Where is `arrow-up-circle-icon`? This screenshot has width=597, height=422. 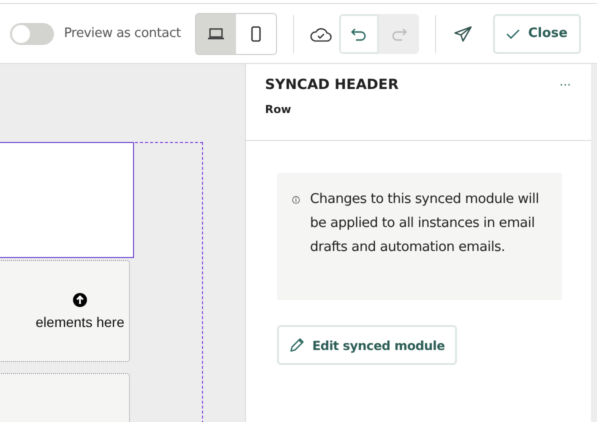
arrow-up-circle-icon is located at coordinates (80, 300).